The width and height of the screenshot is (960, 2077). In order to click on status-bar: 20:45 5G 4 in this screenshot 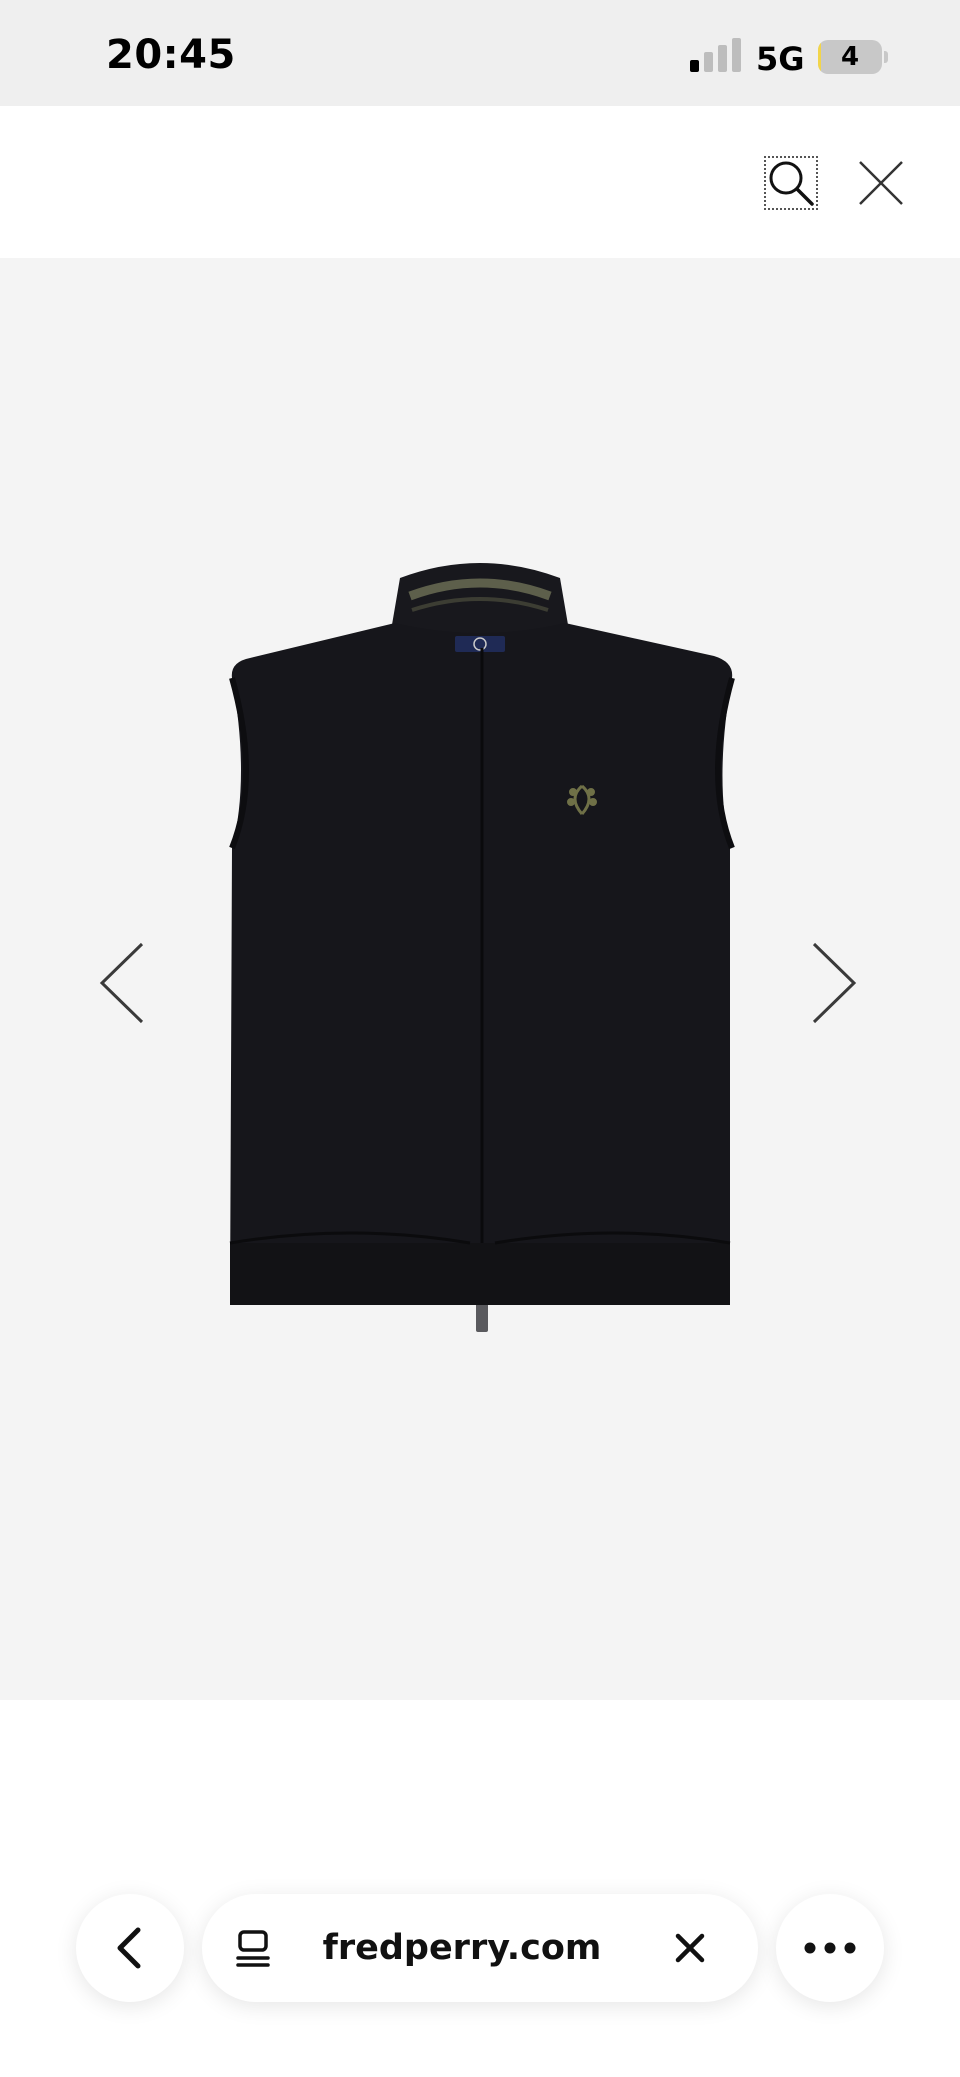, I will do `click(480, 53)`.